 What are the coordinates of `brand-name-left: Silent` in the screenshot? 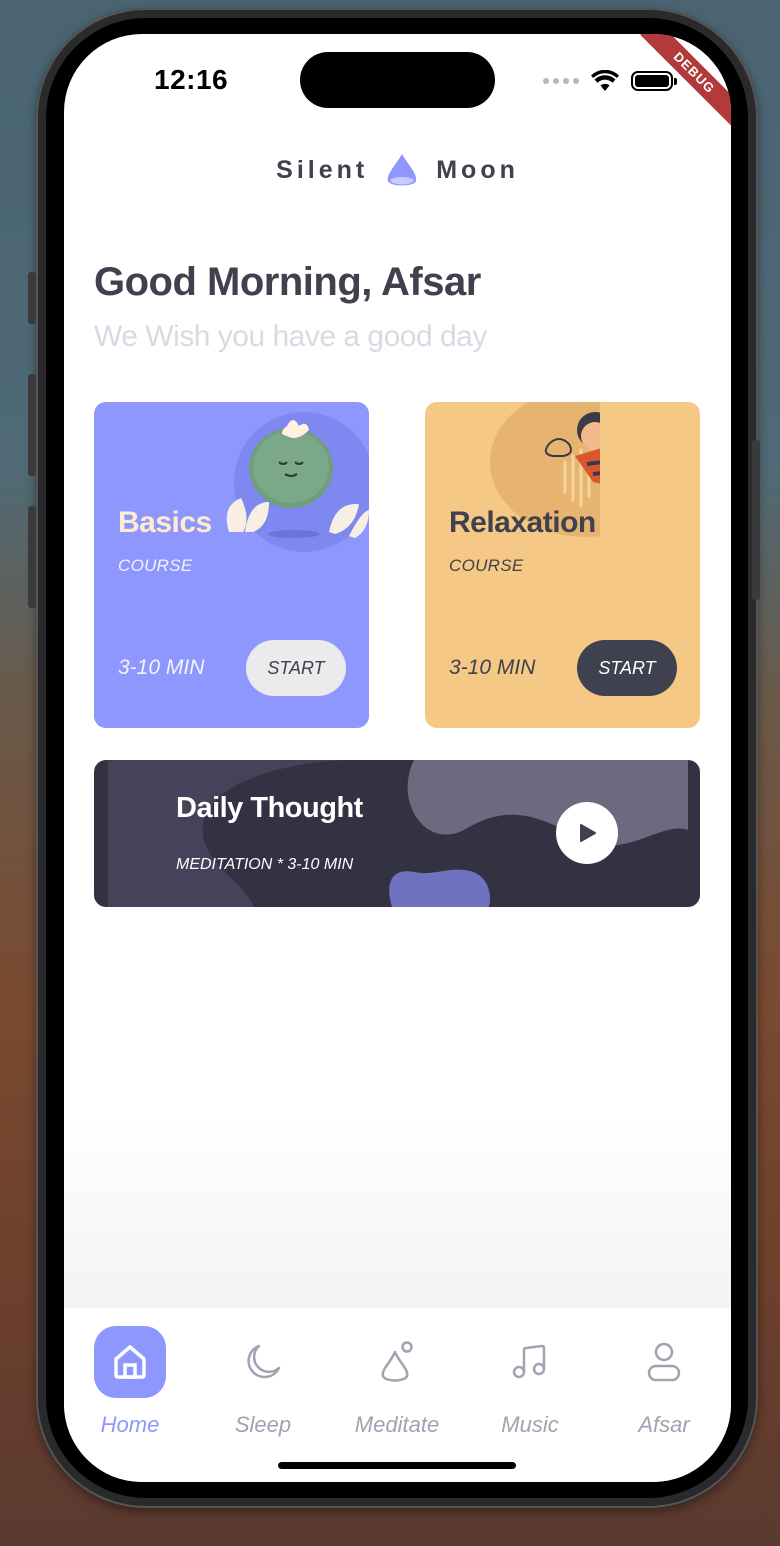 It's located at (322, 169).